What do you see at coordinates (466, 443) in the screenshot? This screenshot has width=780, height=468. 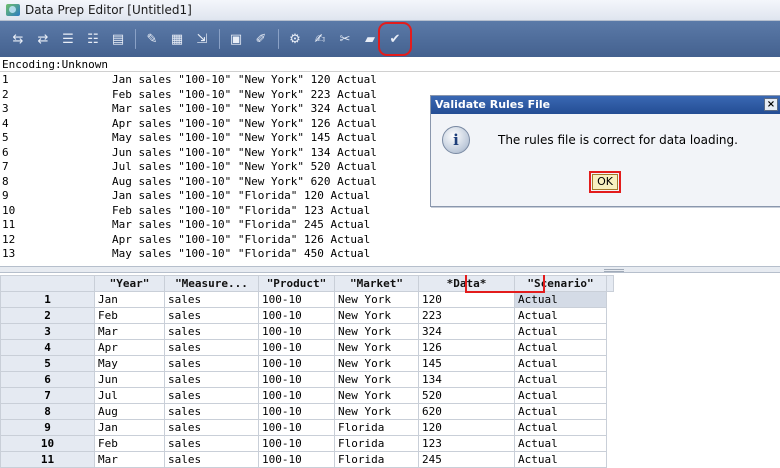 I see `table-cell: 123` at bounding box center [466, 443].